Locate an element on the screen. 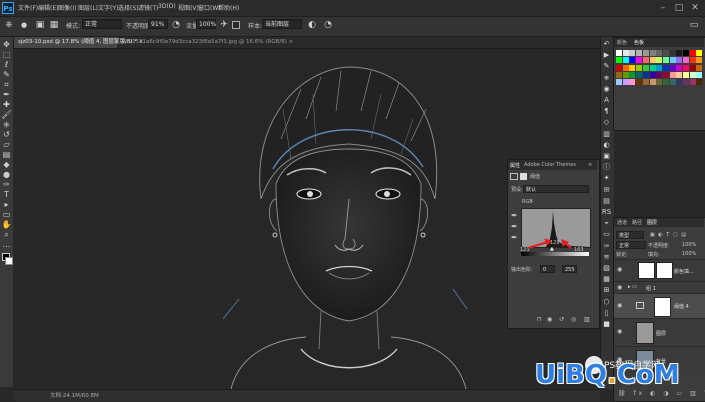 This screenshot has height=402, width=705. tab-paths: 路径 is located at coordinates (637, 222).